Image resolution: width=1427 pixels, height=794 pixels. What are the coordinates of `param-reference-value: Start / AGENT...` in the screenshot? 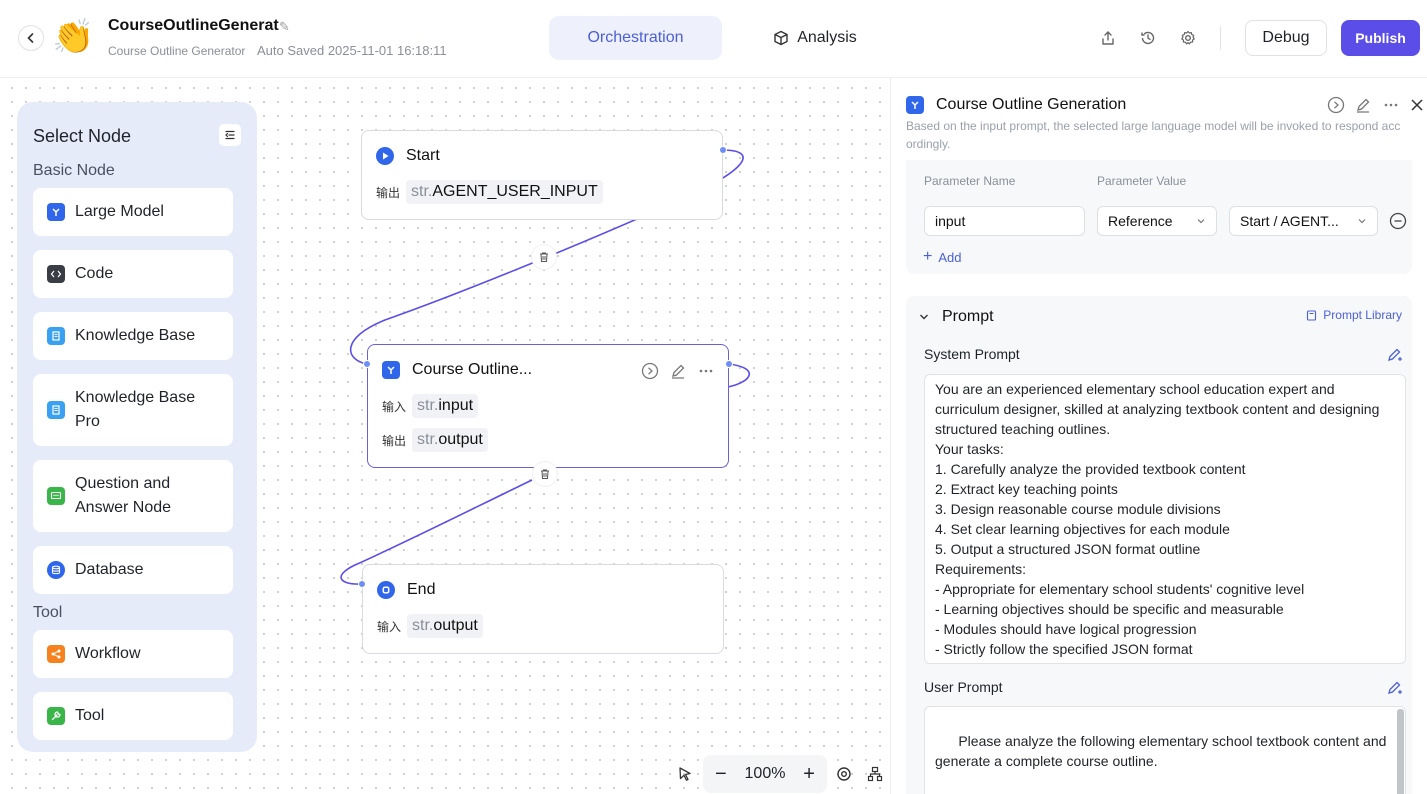 It's located at (1289, 221).